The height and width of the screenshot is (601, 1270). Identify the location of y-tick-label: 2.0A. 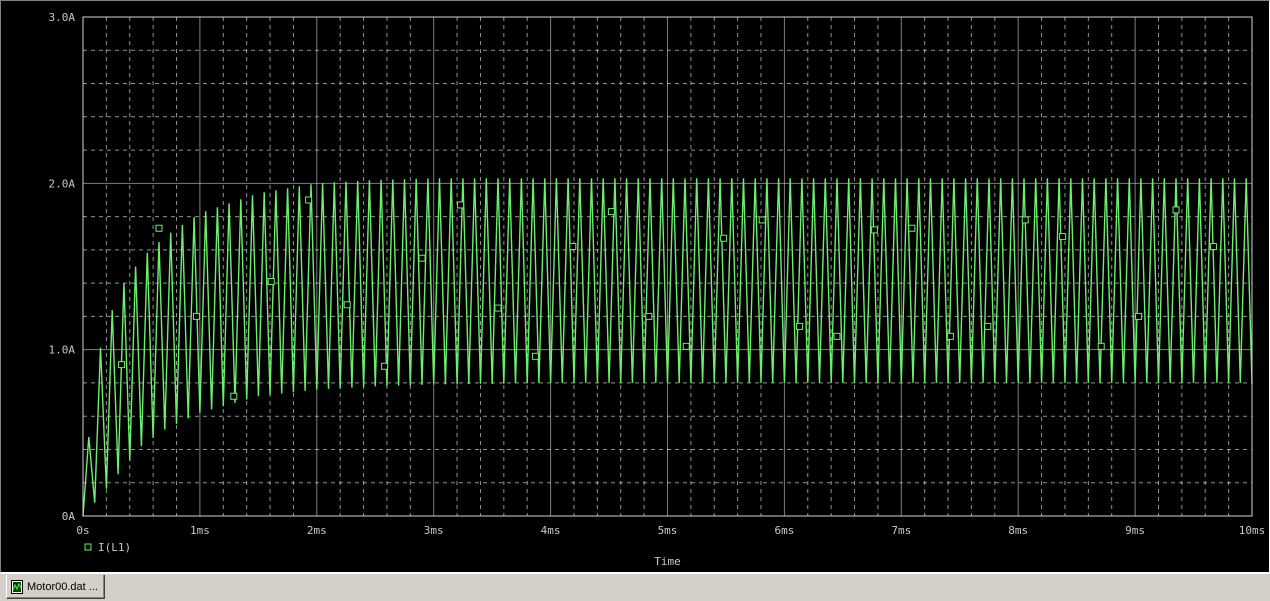
(62, 183).